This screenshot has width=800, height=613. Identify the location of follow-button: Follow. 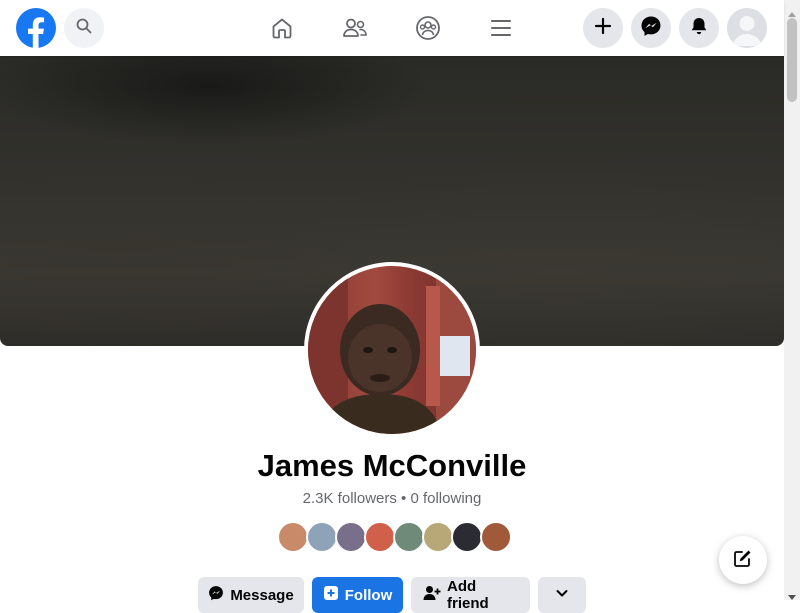
(357, 595).